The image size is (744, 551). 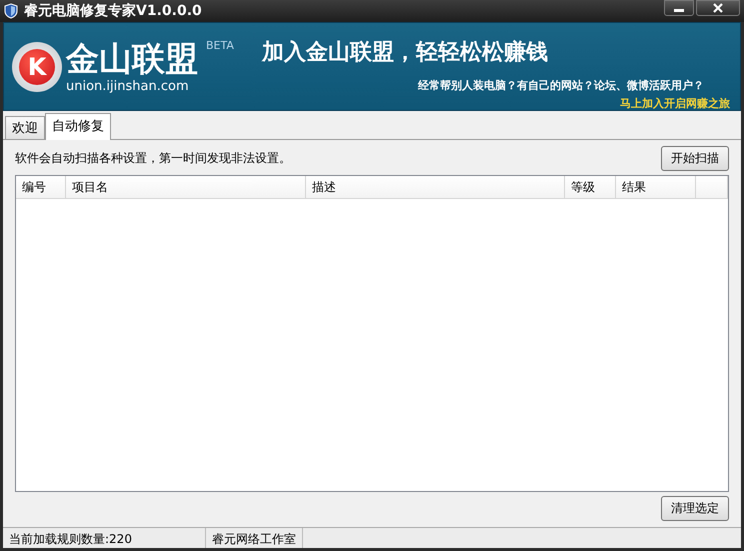 I want to click on close-button, so click(x=718, y=8).